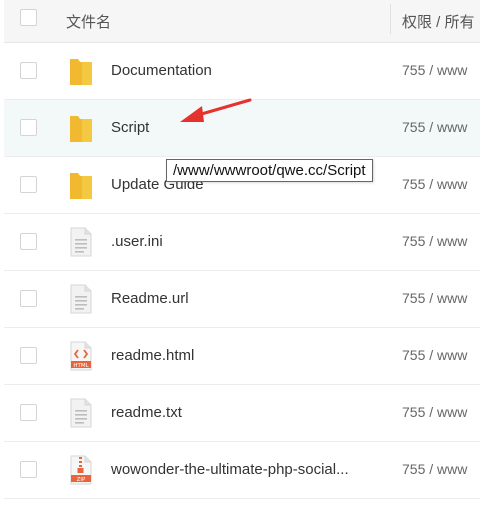 Image resolution: width=480 pixels, height=521 pixels. What do you see at coordinates (137, 241) in the screenshot?
I see `file-name: .user.ini` at bounding box center [137, 241].